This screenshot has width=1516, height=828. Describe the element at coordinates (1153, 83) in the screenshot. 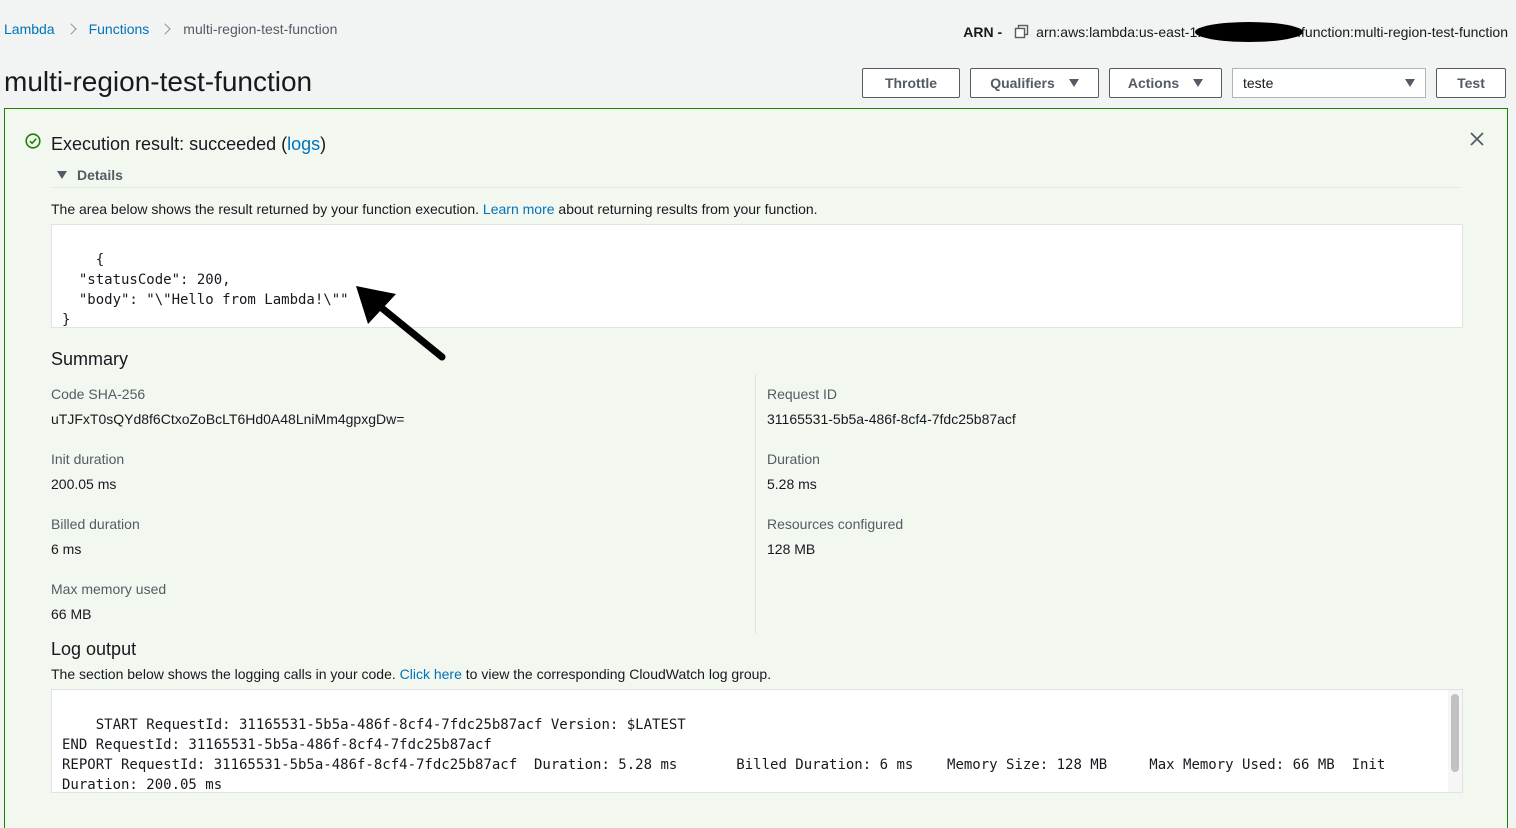

I see `actions-button-label: Actions` at that location.